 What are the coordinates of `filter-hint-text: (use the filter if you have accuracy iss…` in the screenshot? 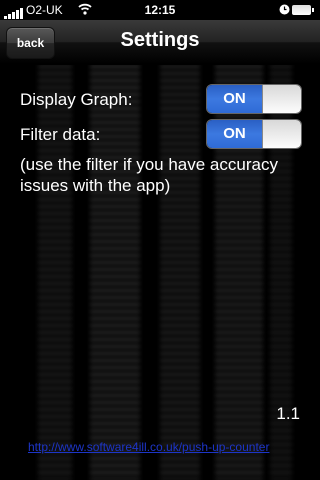 It's located at (149, 175).